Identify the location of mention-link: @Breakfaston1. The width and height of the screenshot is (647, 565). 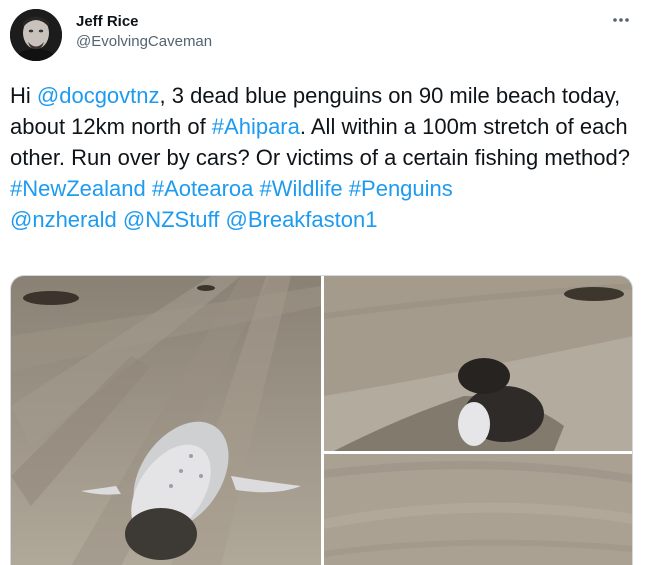
(302, 219).